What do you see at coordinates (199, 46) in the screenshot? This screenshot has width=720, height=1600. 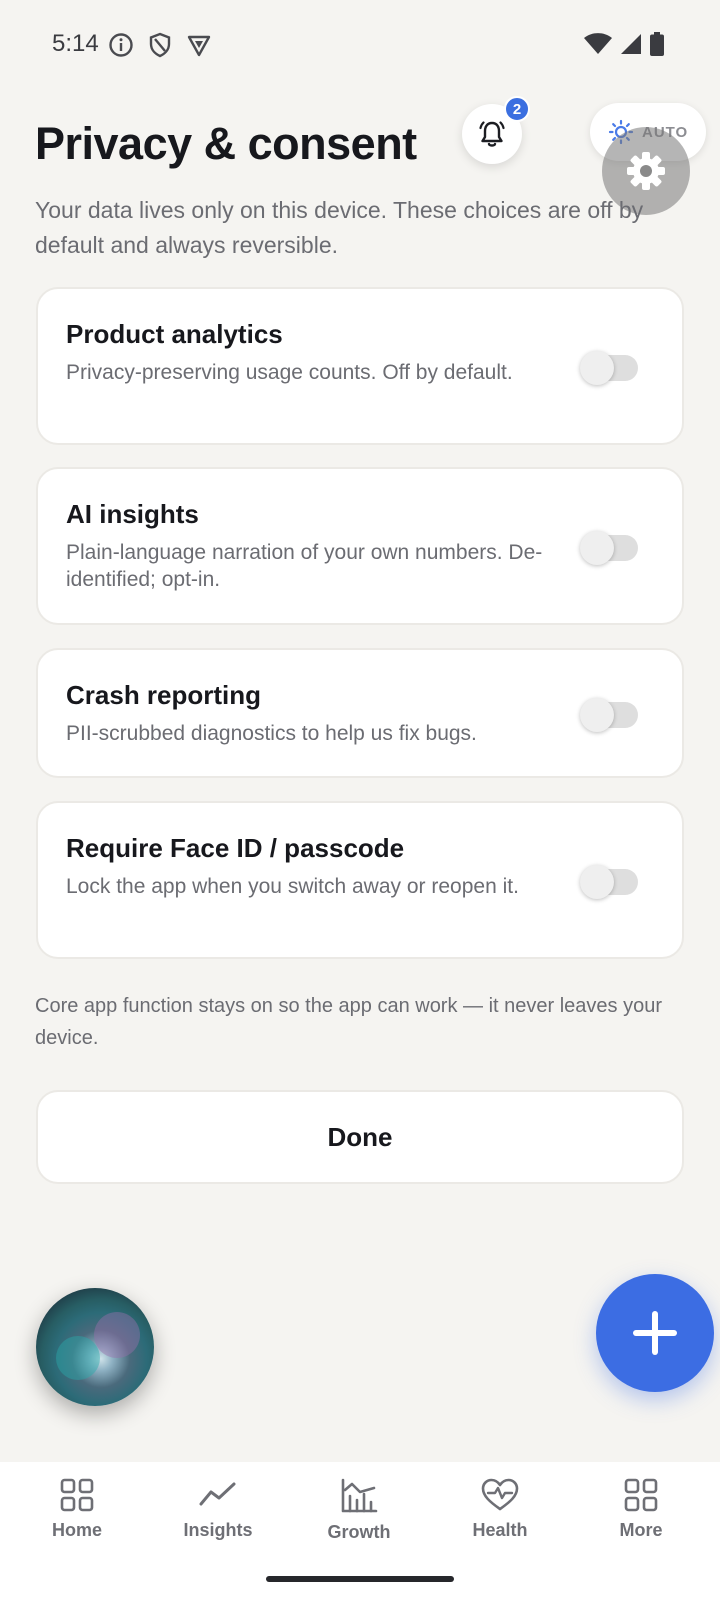 I see `vpn-icon` at bounding box center [199, 46].